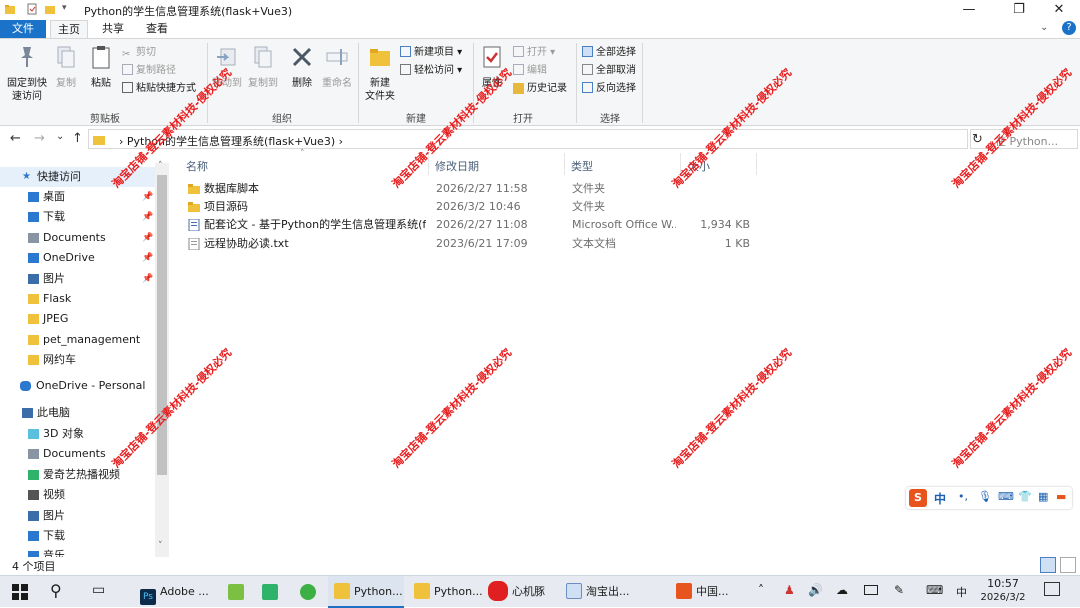  I want to click on details-view-icon, so click(1048, 565).